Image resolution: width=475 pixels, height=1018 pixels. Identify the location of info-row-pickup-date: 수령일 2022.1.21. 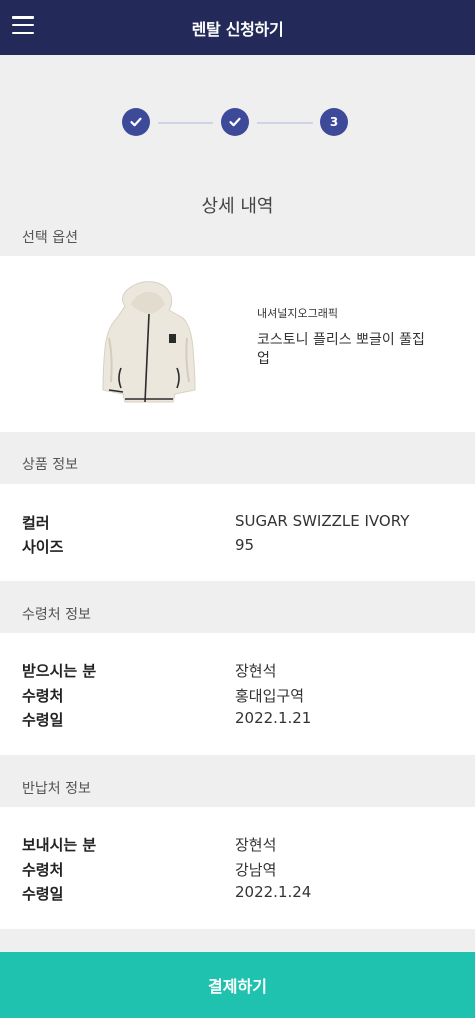
(237, 721).